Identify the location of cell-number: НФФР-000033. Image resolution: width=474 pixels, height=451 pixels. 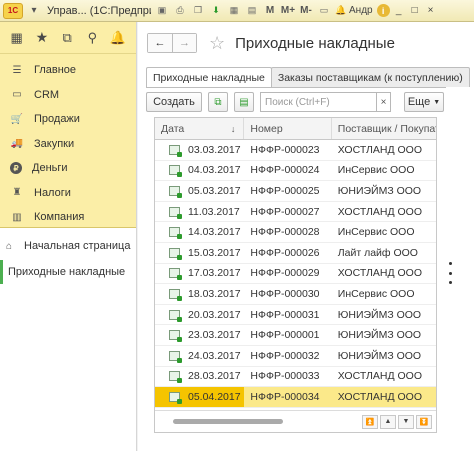
(285, 376).